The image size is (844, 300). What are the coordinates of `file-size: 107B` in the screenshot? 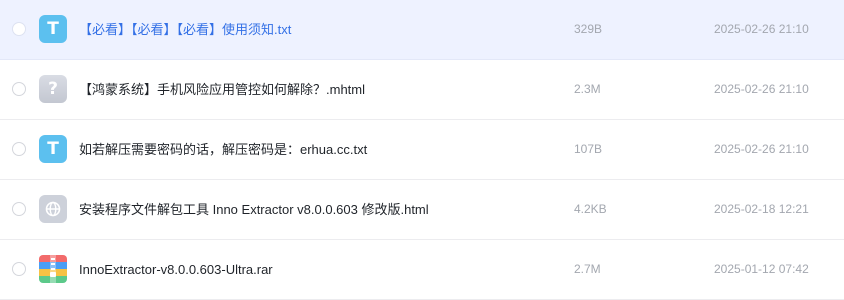 It's located at (588, 149).